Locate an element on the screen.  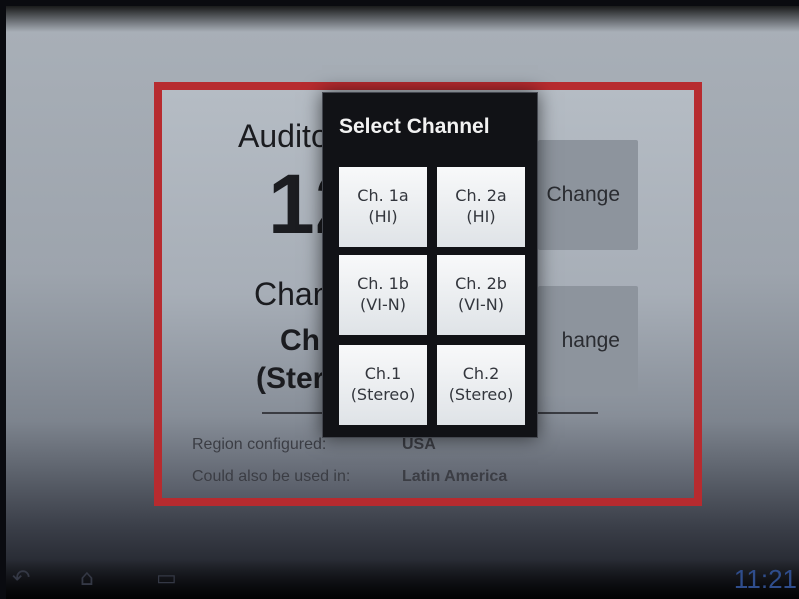
channel-button-line1: Ch. 2b is located at coordinates (481, 284).